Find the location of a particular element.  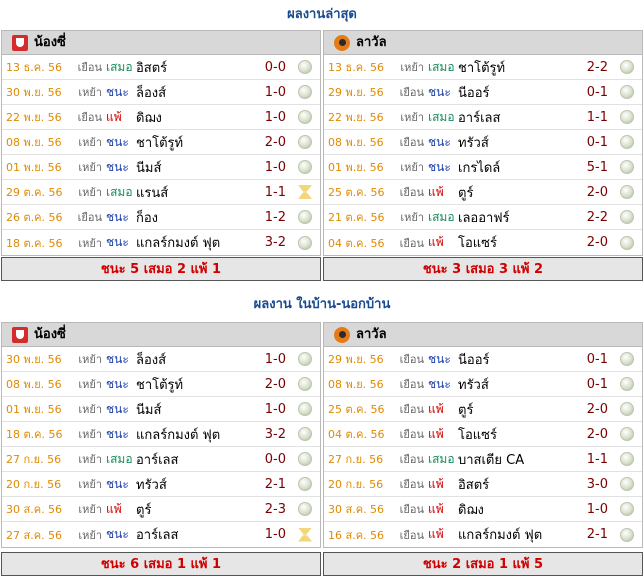

match-score: 2-3 is located at coordinates (275, 509).